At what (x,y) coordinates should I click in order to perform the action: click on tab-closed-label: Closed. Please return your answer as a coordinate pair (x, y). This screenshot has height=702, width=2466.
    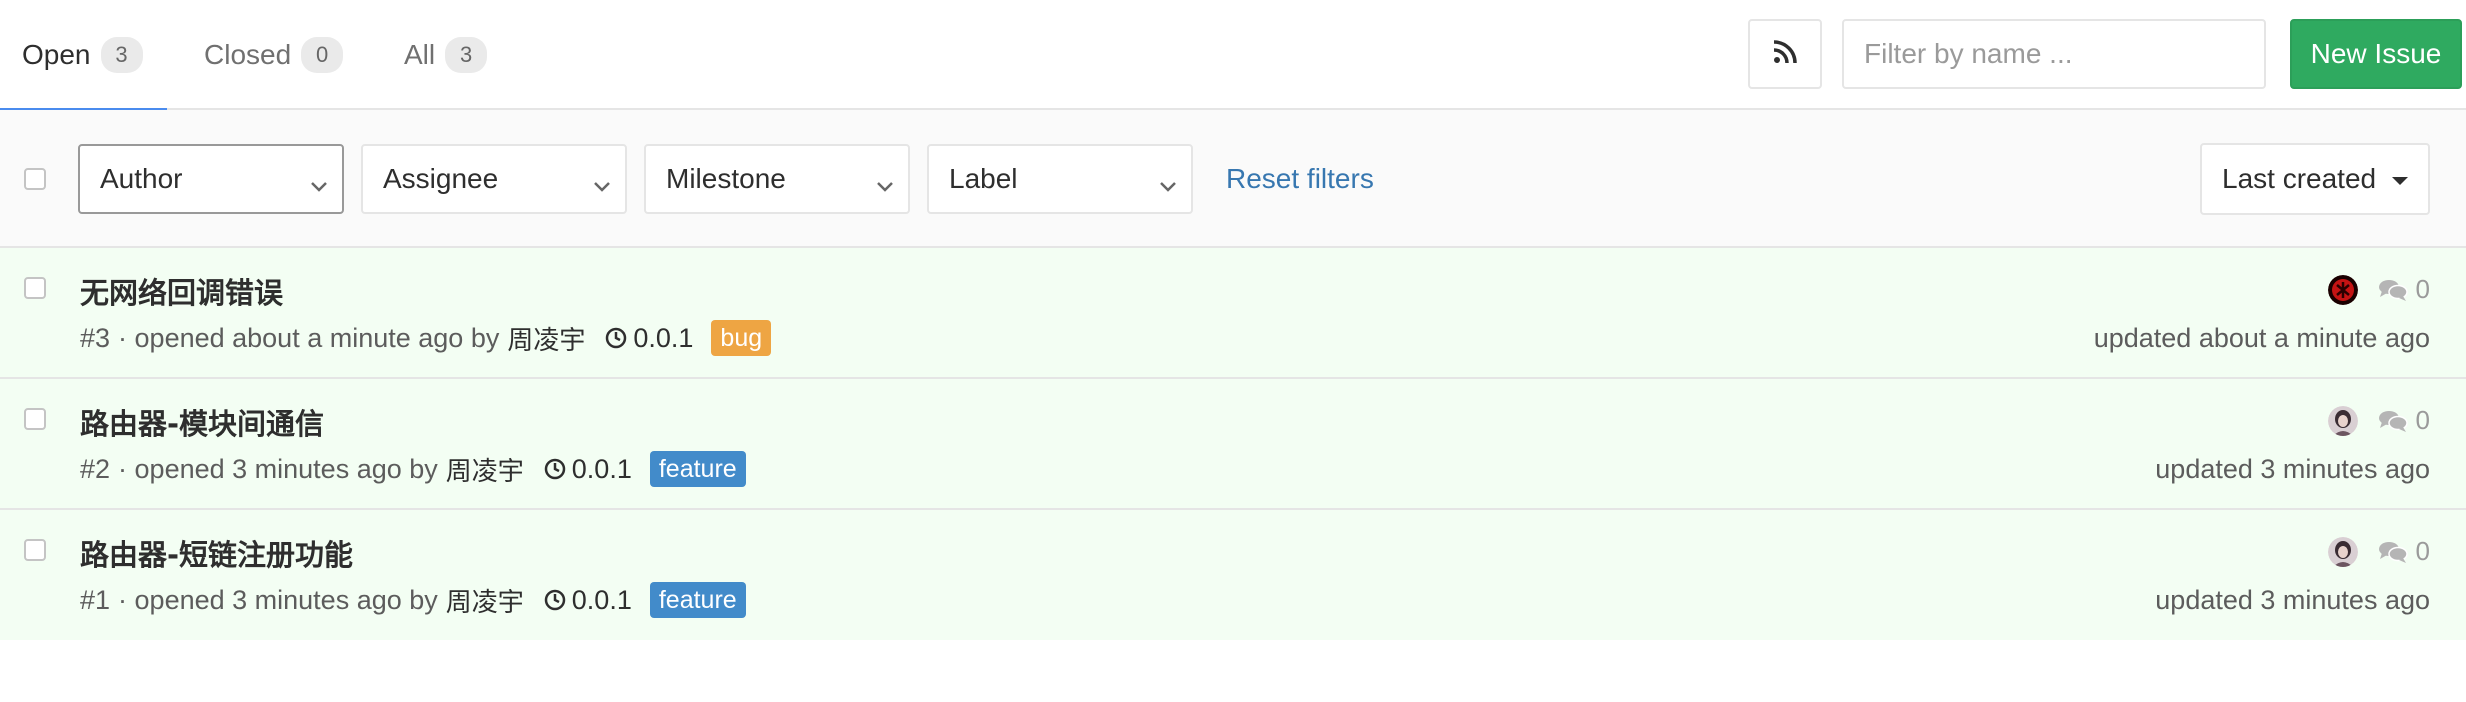
    Looking at the image, I should click on (248, 54).